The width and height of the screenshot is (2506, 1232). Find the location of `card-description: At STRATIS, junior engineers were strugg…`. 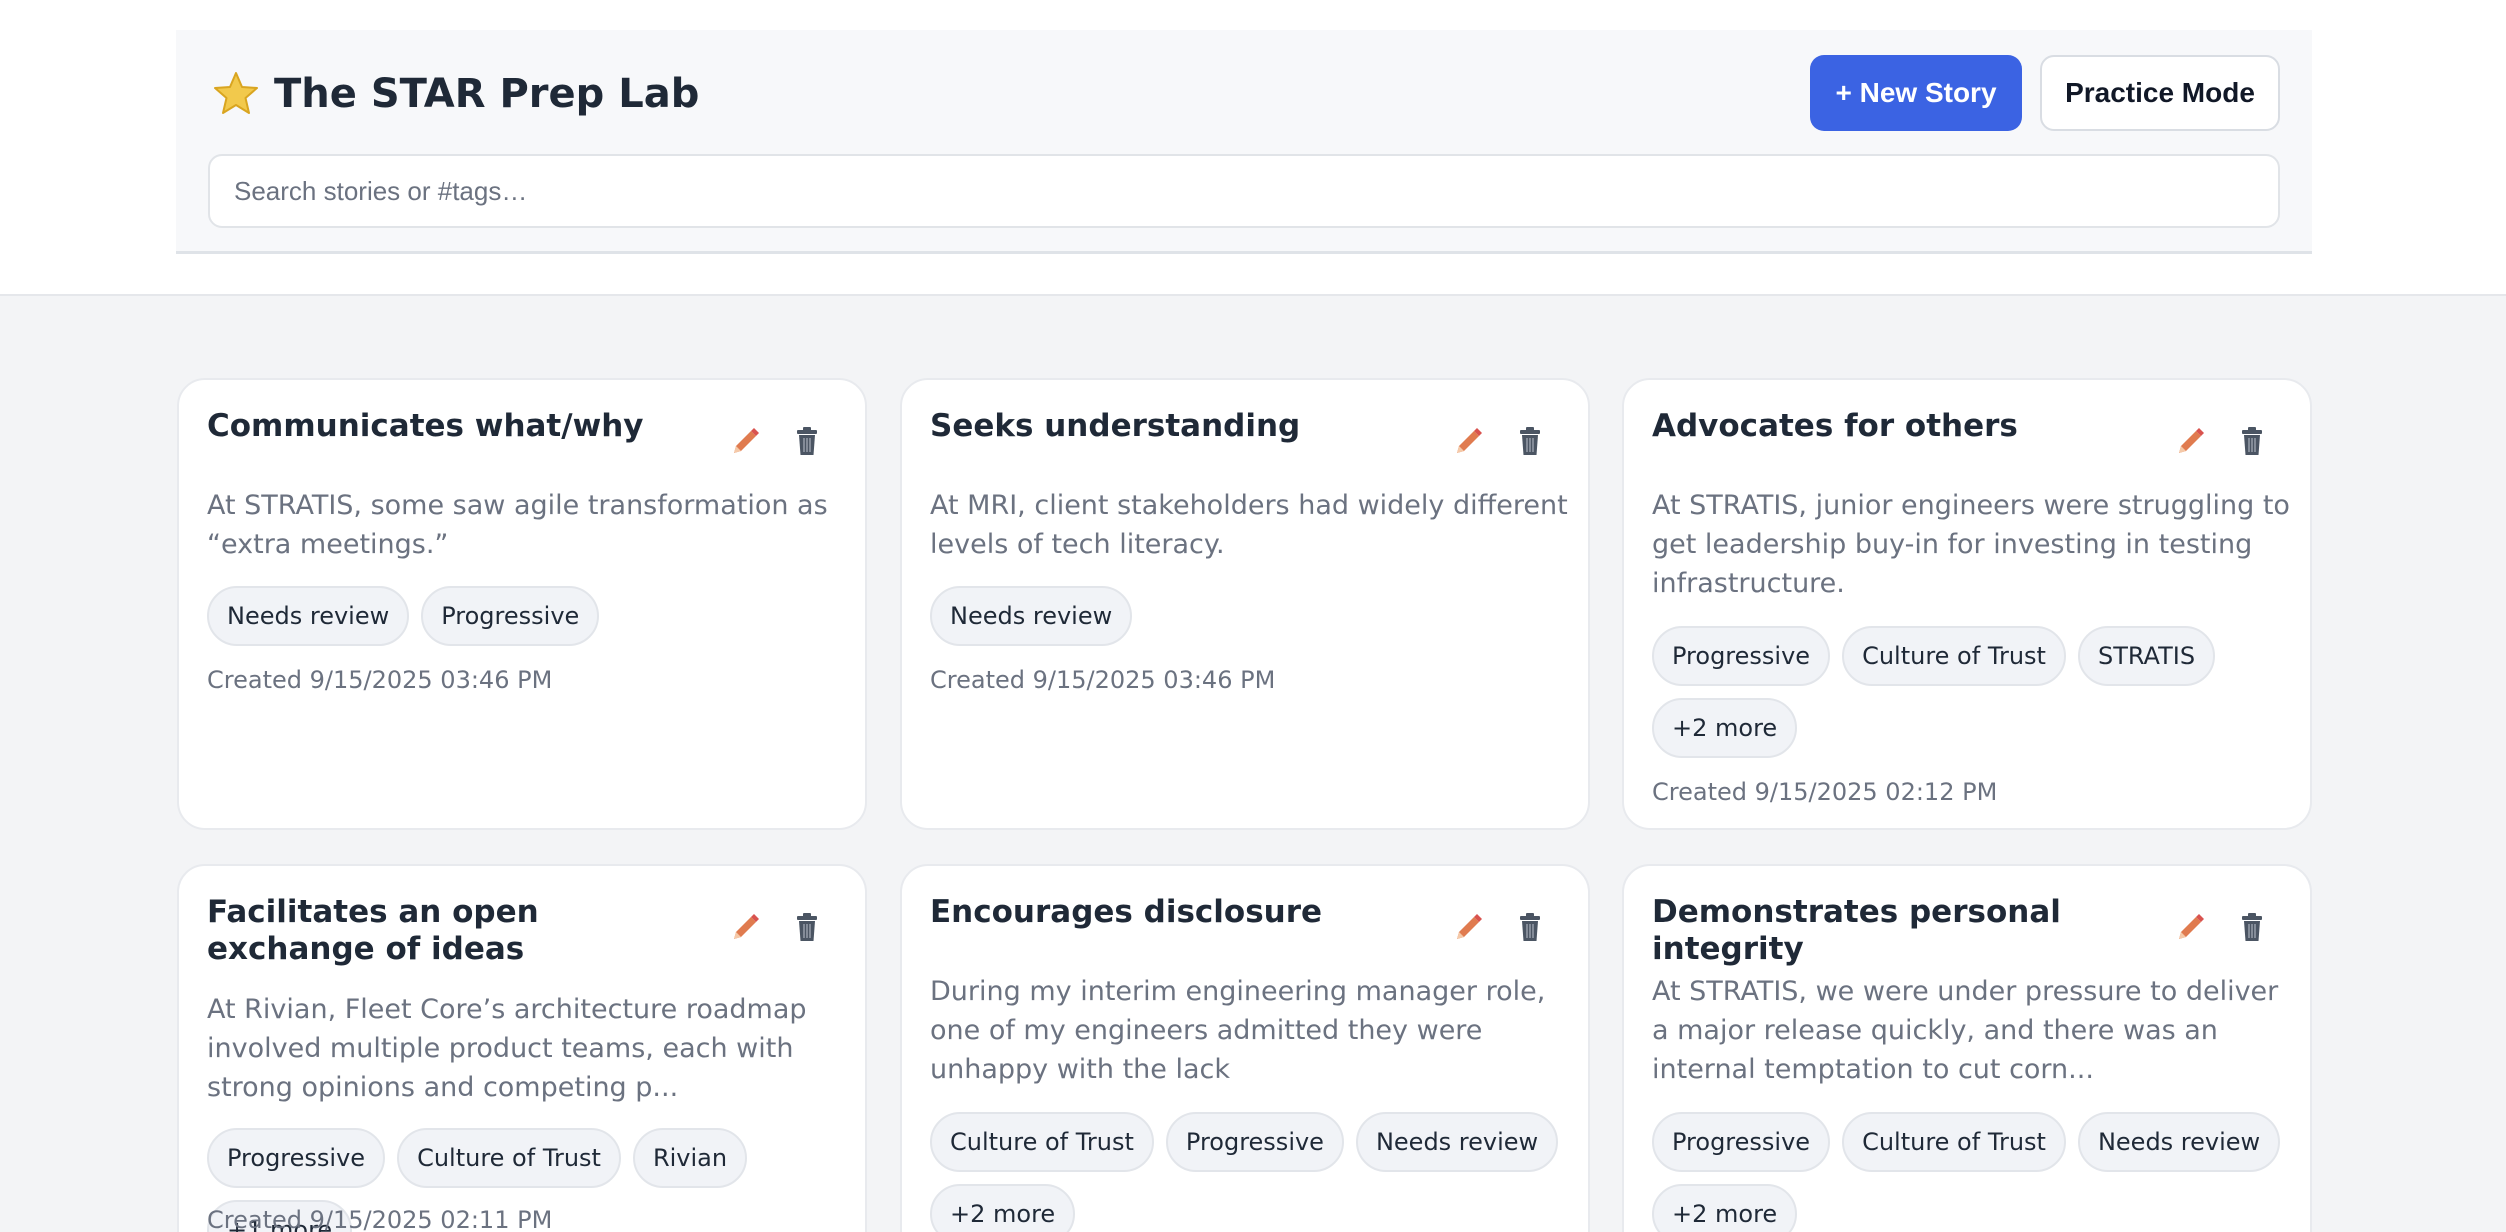

card-description: At STRATIS, junior engineers were strugg… is located at coordinates (1971, 544).